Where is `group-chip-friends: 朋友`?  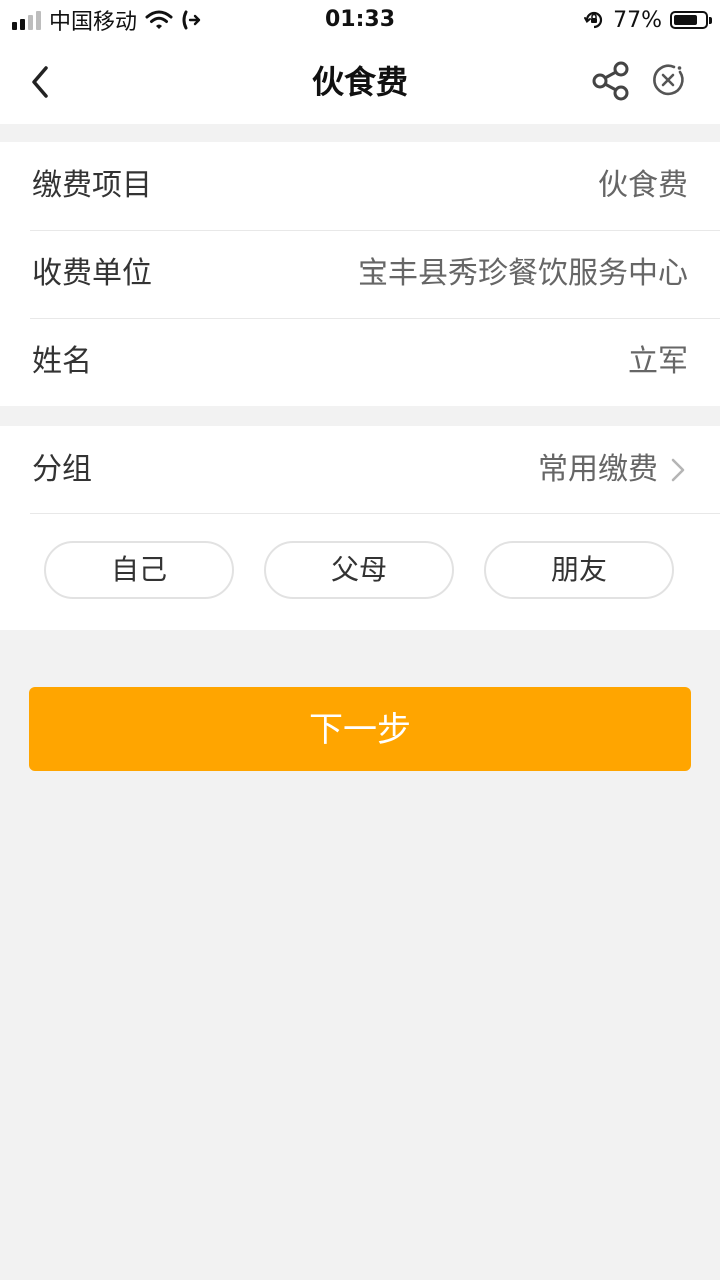 group-chip-friends: 朋友 is located at coordinates (579, 570).